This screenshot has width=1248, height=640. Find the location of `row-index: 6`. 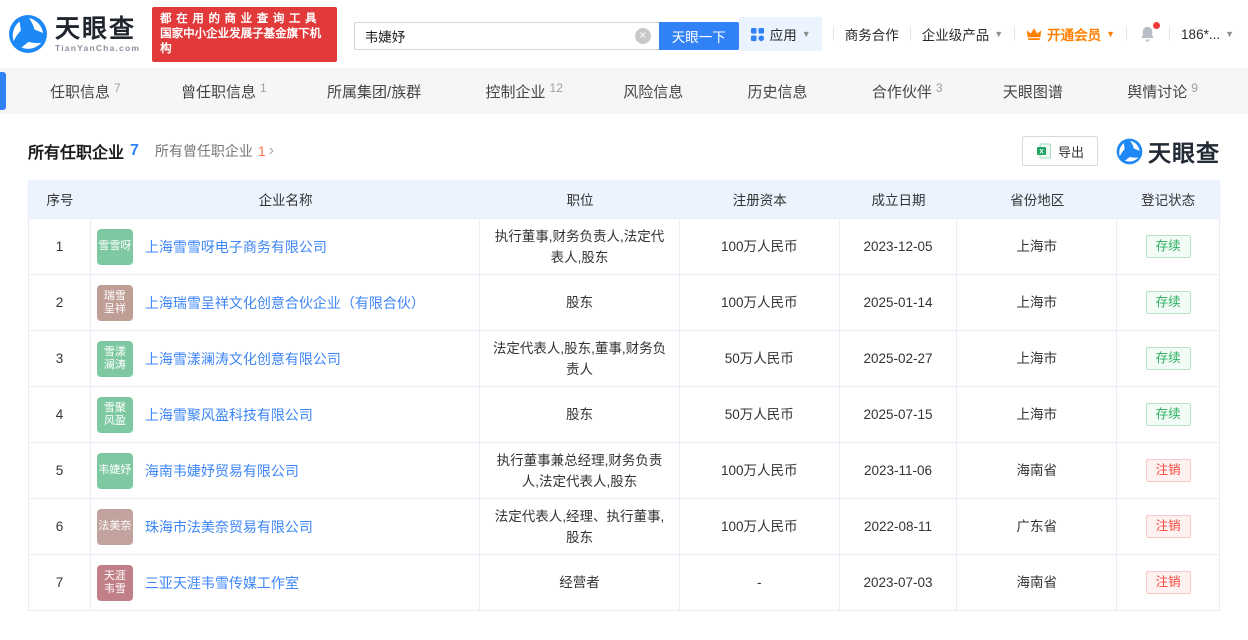

row-index: 6 is located at coordinates (60, 526).